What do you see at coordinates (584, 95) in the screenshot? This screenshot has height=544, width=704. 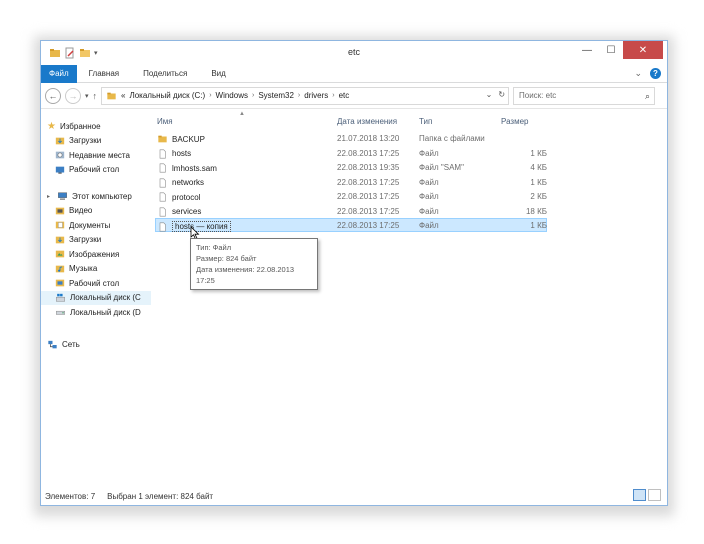 I see `search-input: Поиск: etc ⌕` at bounding box center [584, 95].